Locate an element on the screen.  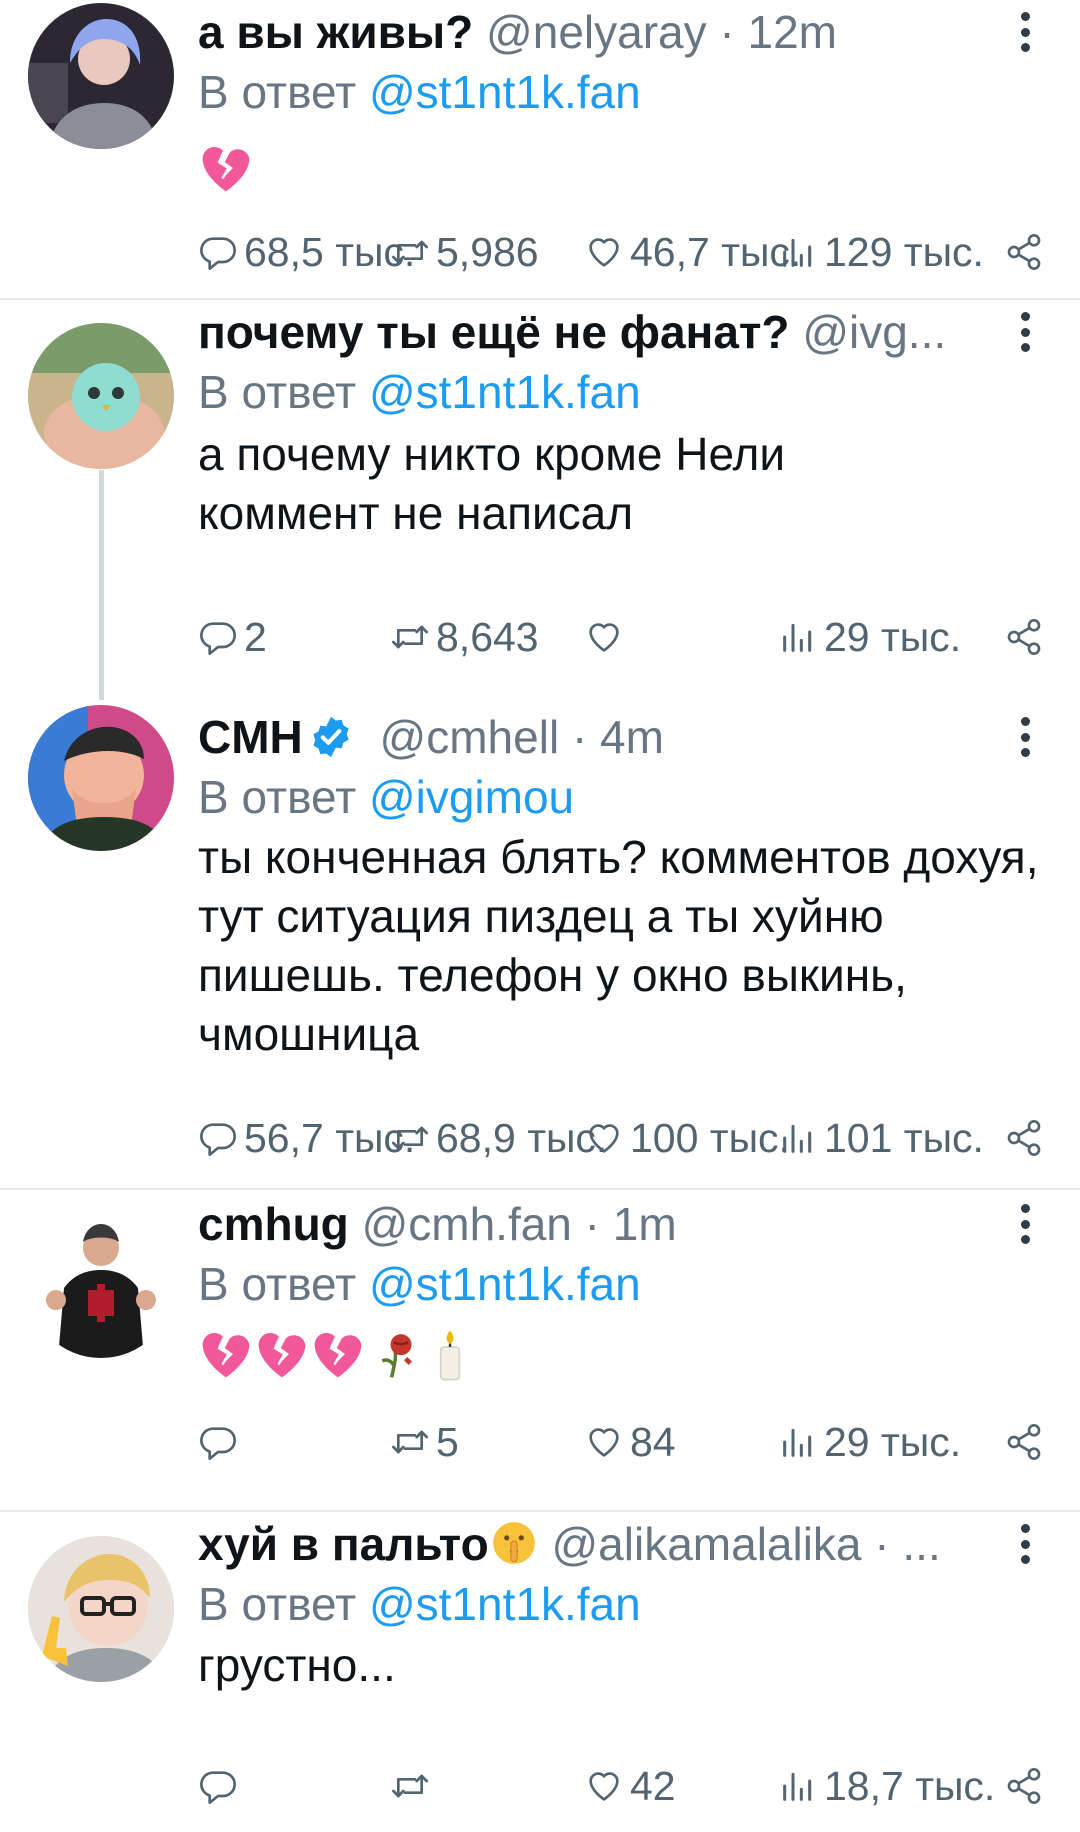
tweet-header: CMH @cmhell · 4m is located at coordinates (604, 737).